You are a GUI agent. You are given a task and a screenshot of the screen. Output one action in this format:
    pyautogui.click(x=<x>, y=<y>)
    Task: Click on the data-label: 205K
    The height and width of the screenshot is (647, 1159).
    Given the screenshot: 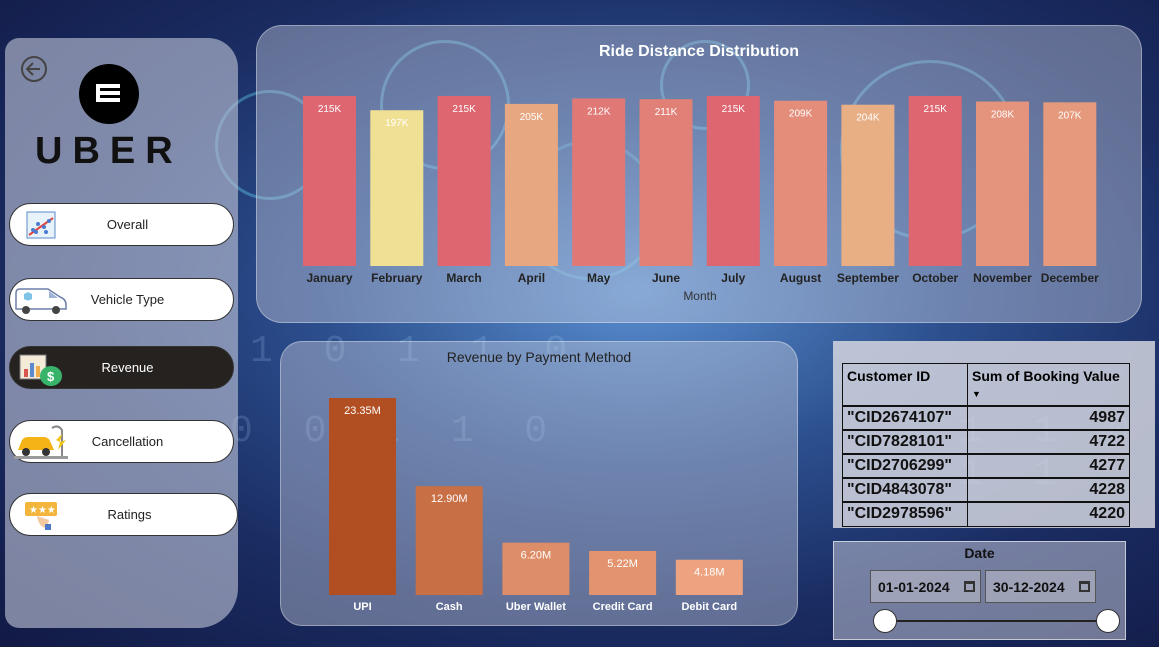 What is the action you would take?
    pyautogui.click(x=532, y=117)
    